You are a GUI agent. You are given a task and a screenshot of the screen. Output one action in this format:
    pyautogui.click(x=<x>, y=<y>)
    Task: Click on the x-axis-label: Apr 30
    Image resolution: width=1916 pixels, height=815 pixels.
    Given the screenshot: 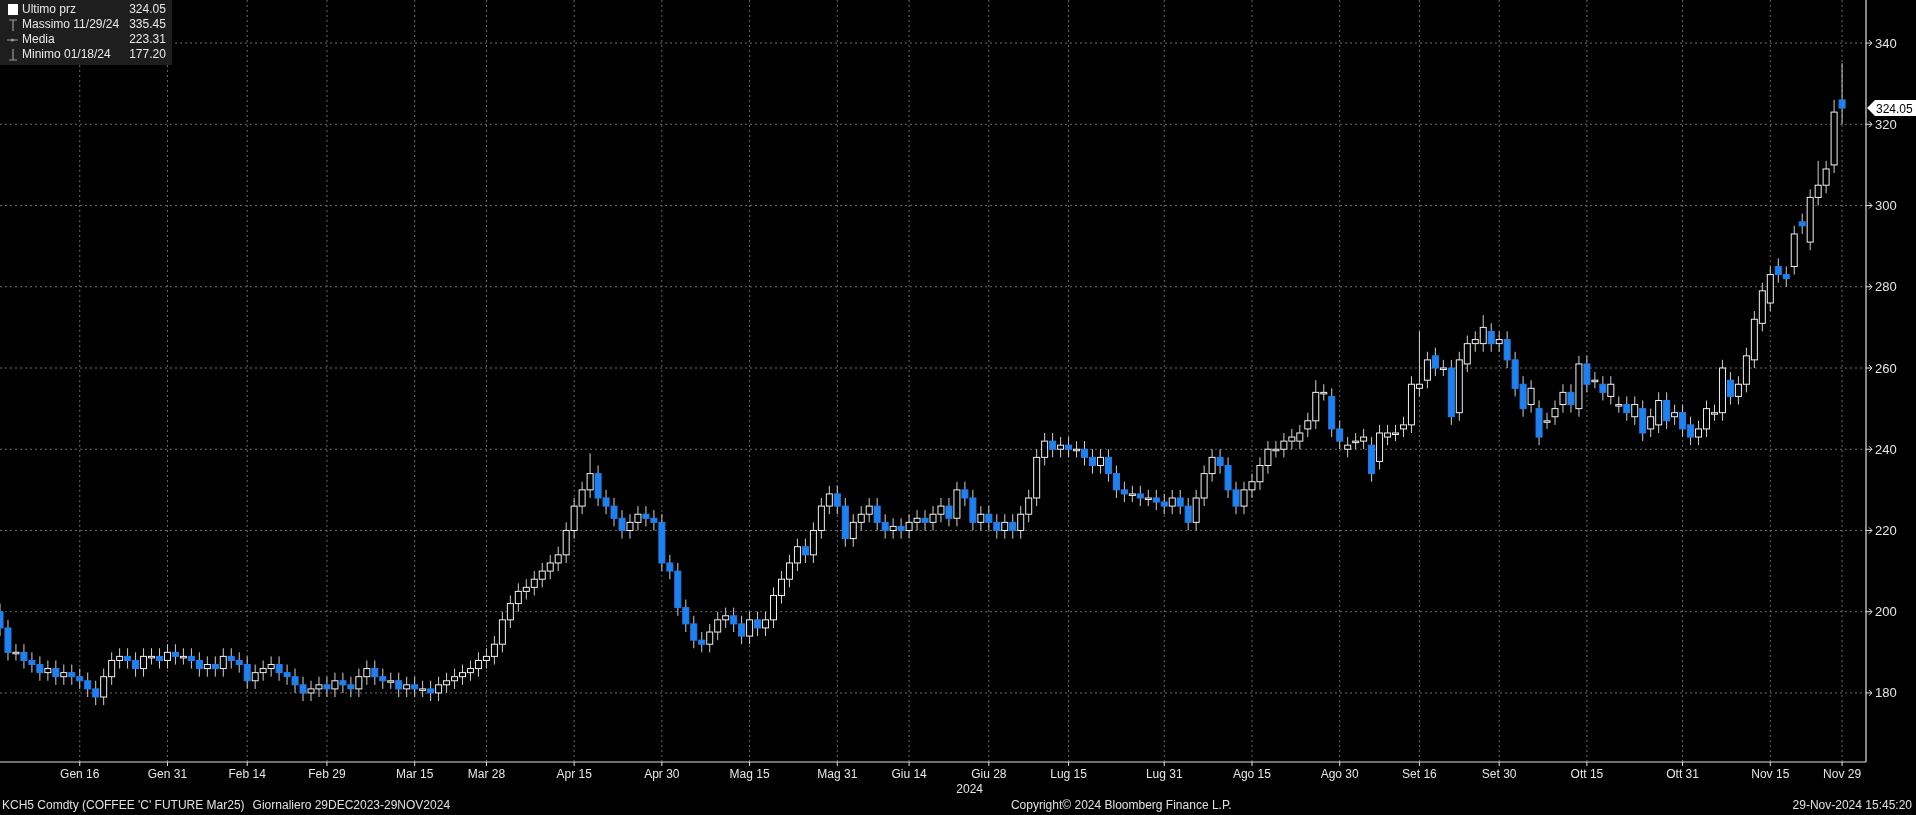 What is the action you would take?
    pyautogui.click(x=662, y=774)
    